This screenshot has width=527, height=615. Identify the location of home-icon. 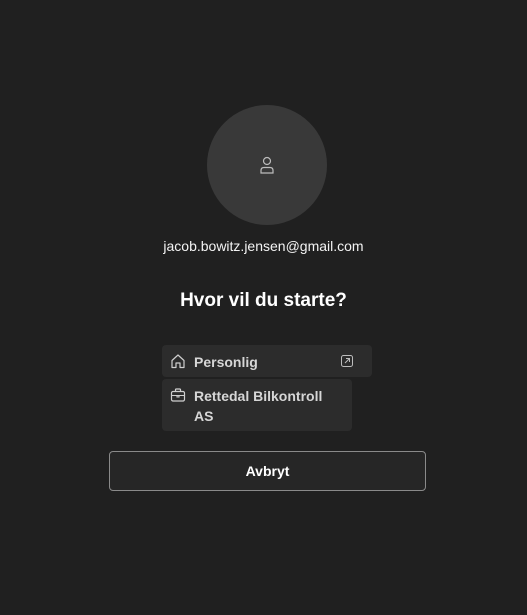
(178, 361).